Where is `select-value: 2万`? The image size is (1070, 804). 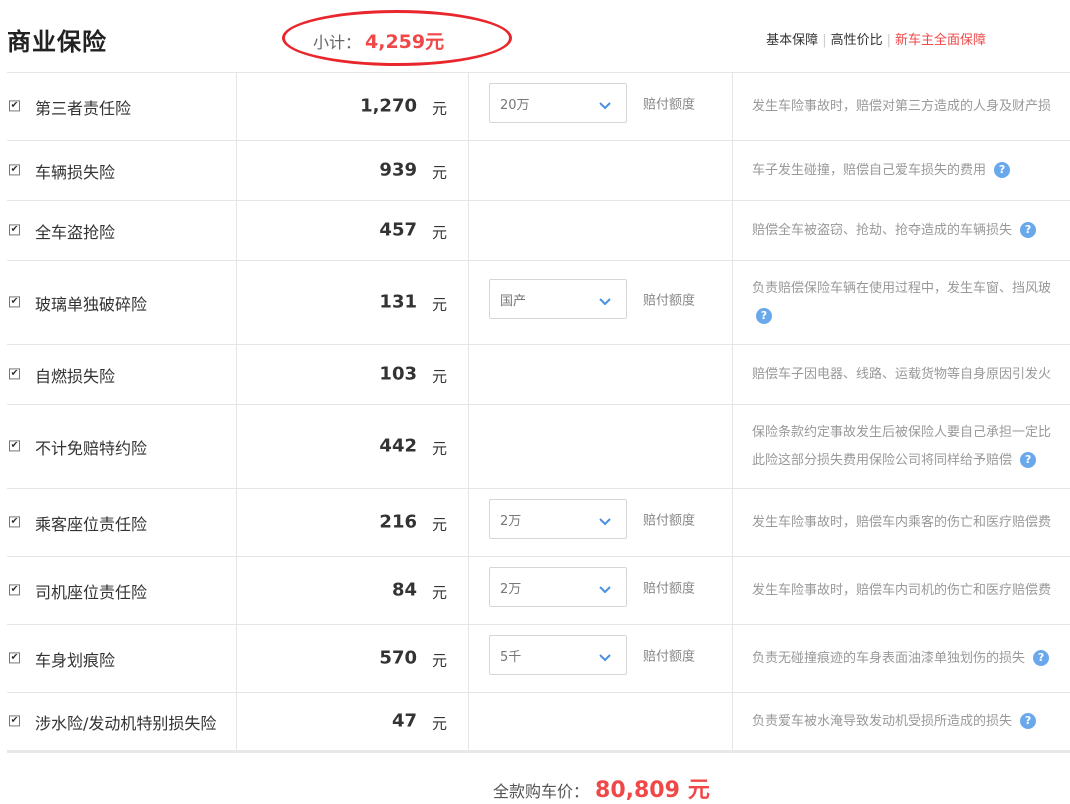 select-value: 2万 is located at coordinates (511, 521).